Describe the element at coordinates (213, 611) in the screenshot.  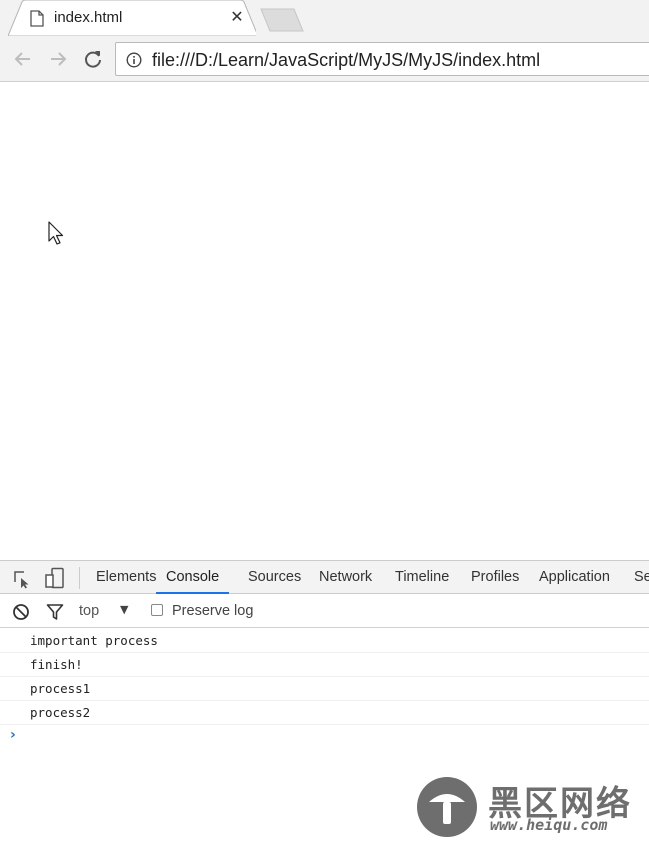
I see `preserve-log-label: Preserve log` at that location.